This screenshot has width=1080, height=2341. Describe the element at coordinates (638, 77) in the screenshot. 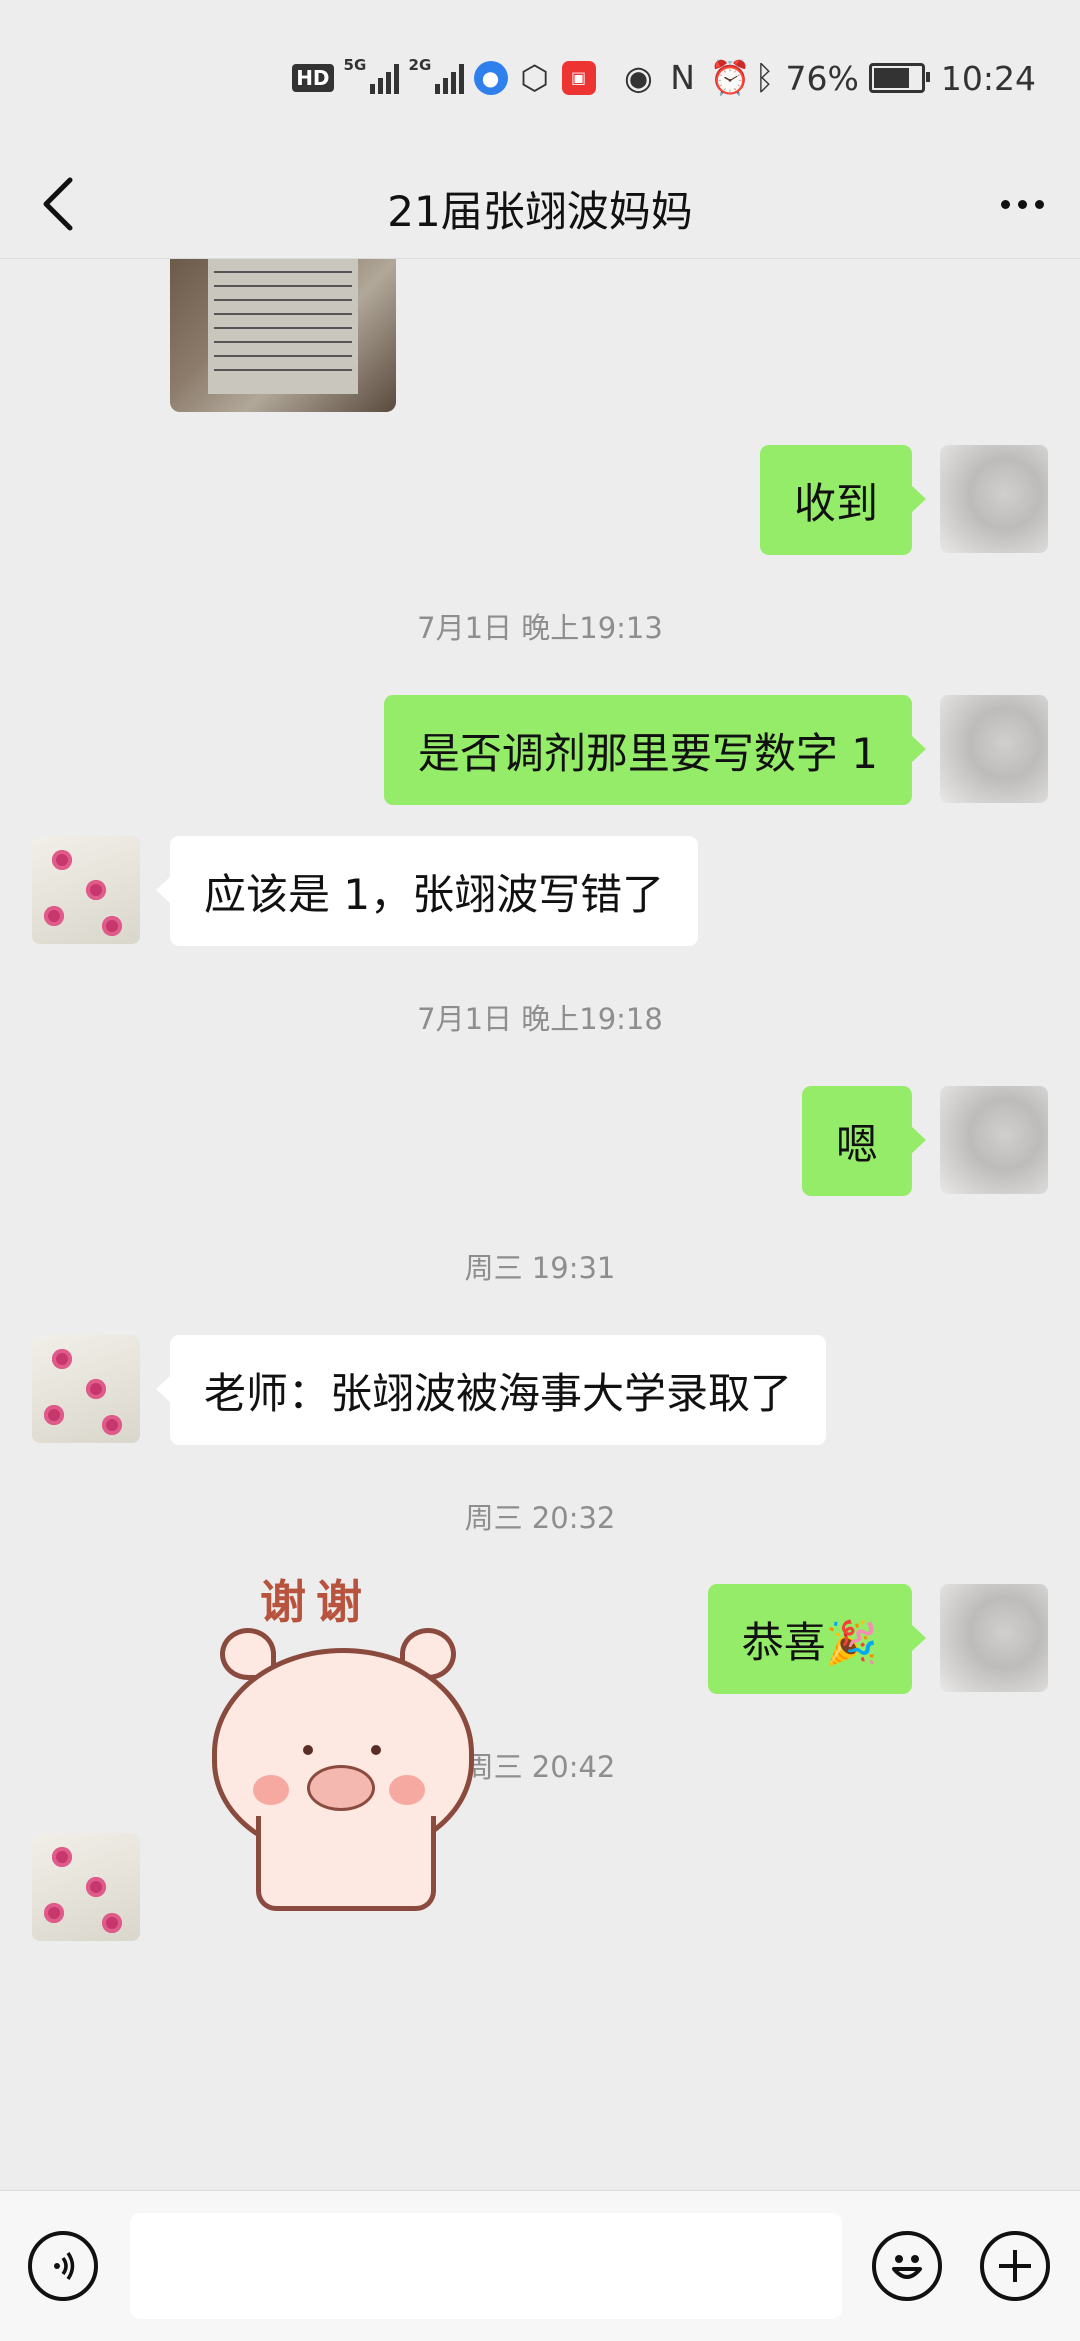

I see `eye-icon: ◉` at that location.